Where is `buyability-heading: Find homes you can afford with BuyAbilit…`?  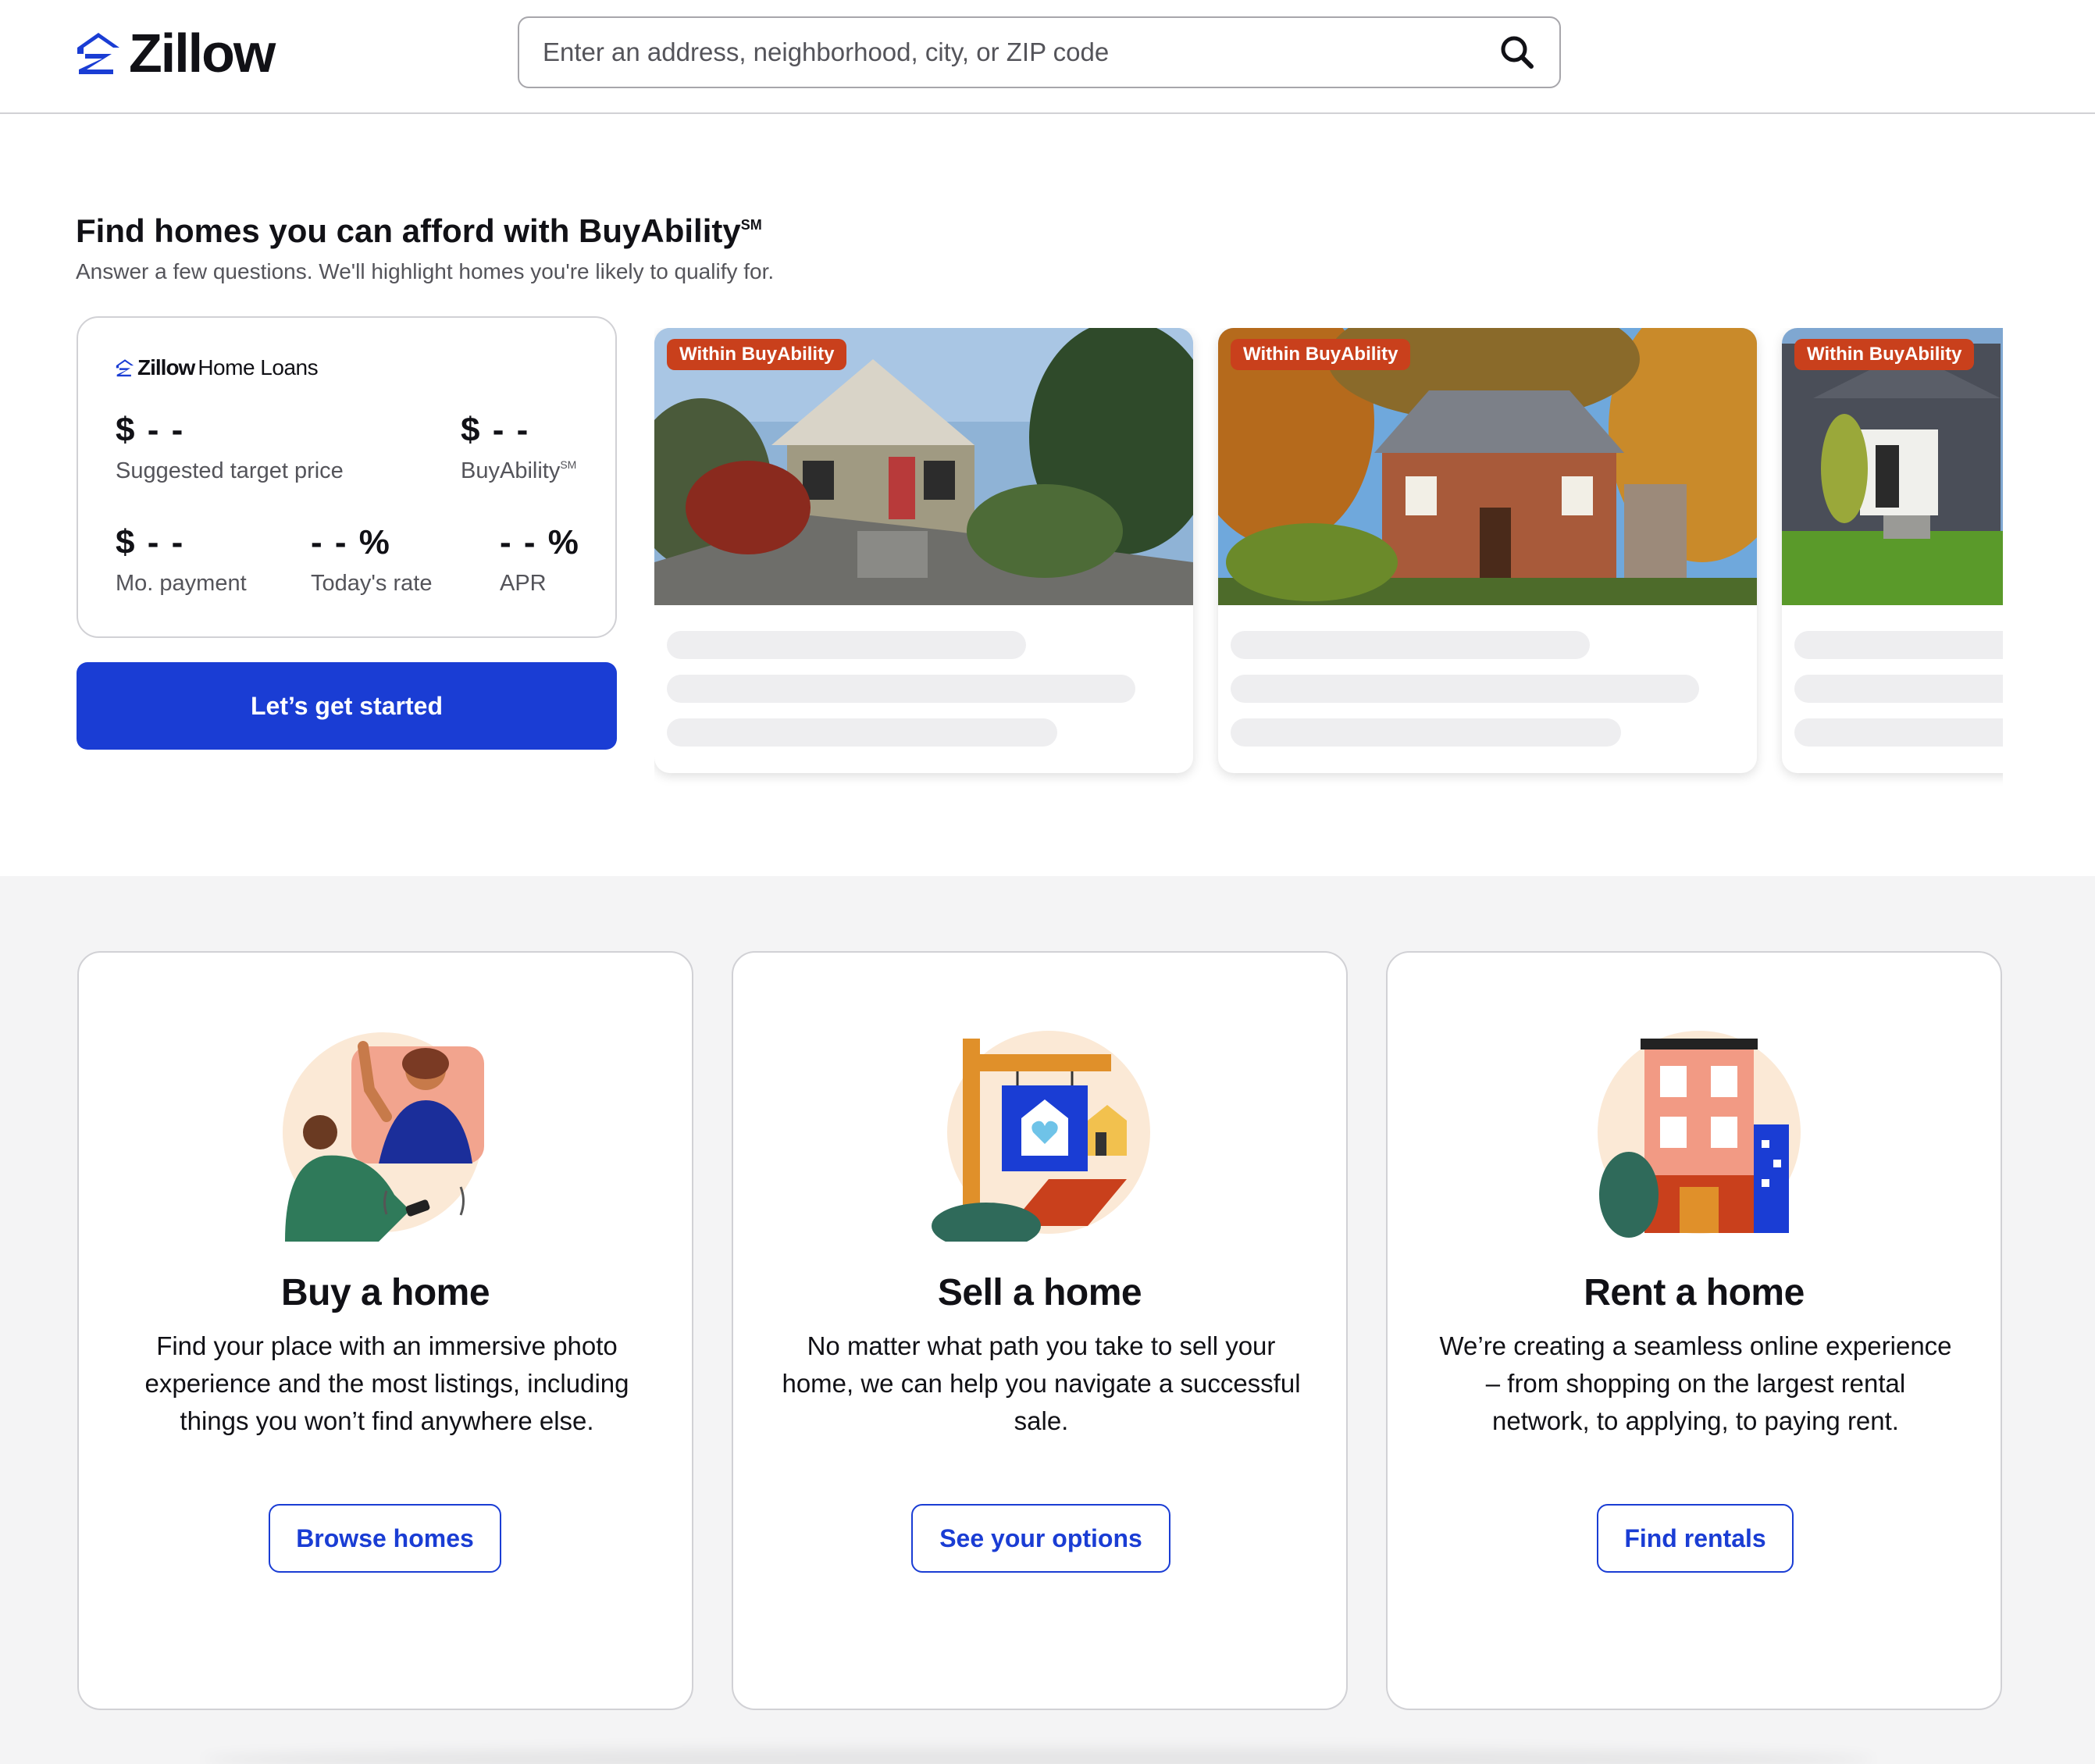
buyability-heading: Find homes you can afford with BuyAbilit… is located at coordinates (419, 231).